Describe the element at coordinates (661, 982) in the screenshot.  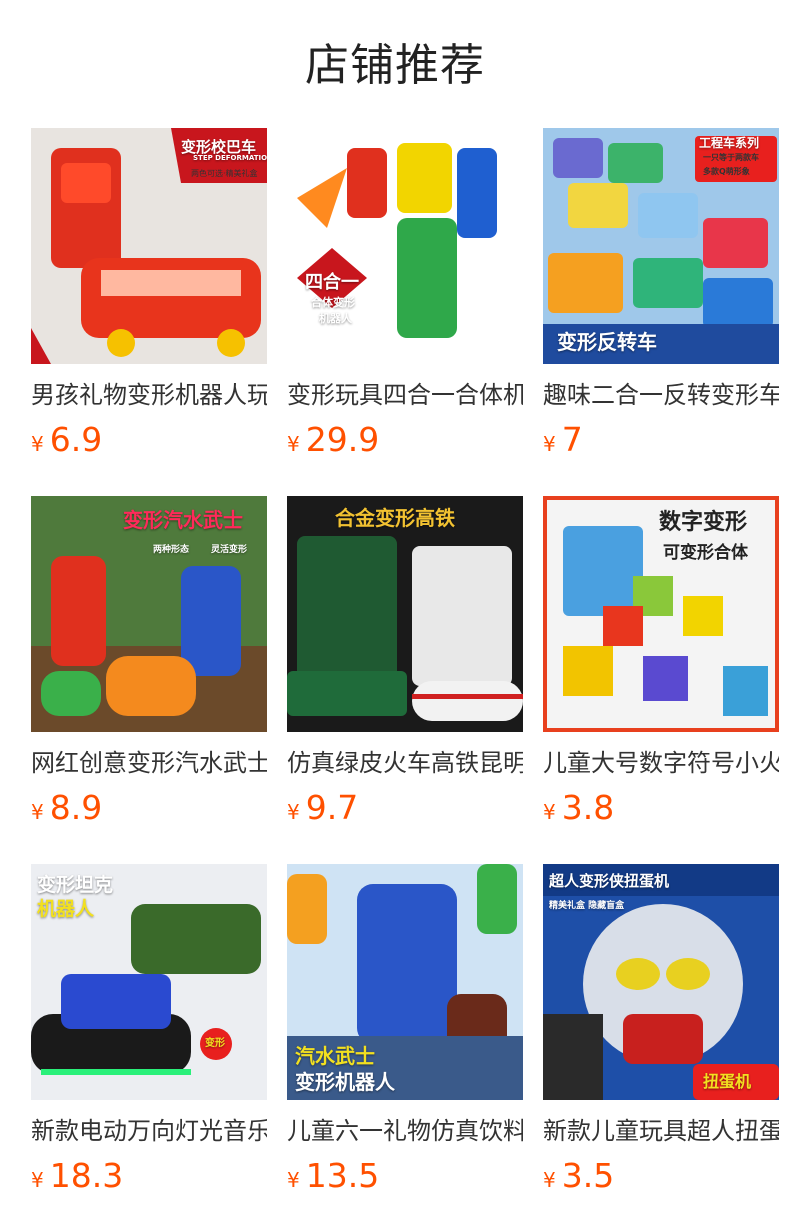
I see `product-image: 超人变形侠扭蛋机 精美礼盒 隐藏盲盒 扭蛋机` at that location.